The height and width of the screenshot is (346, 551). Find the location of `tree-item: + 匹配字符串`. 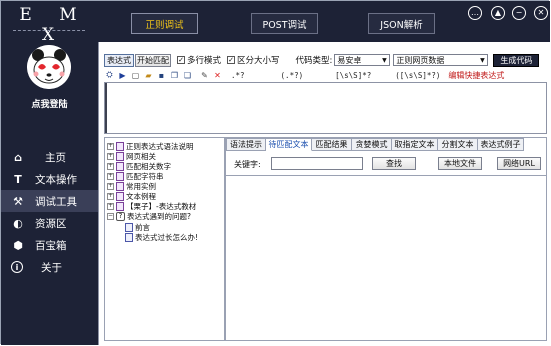

tree-item: + 匹配字符串 is located at coordinates (134, 176).